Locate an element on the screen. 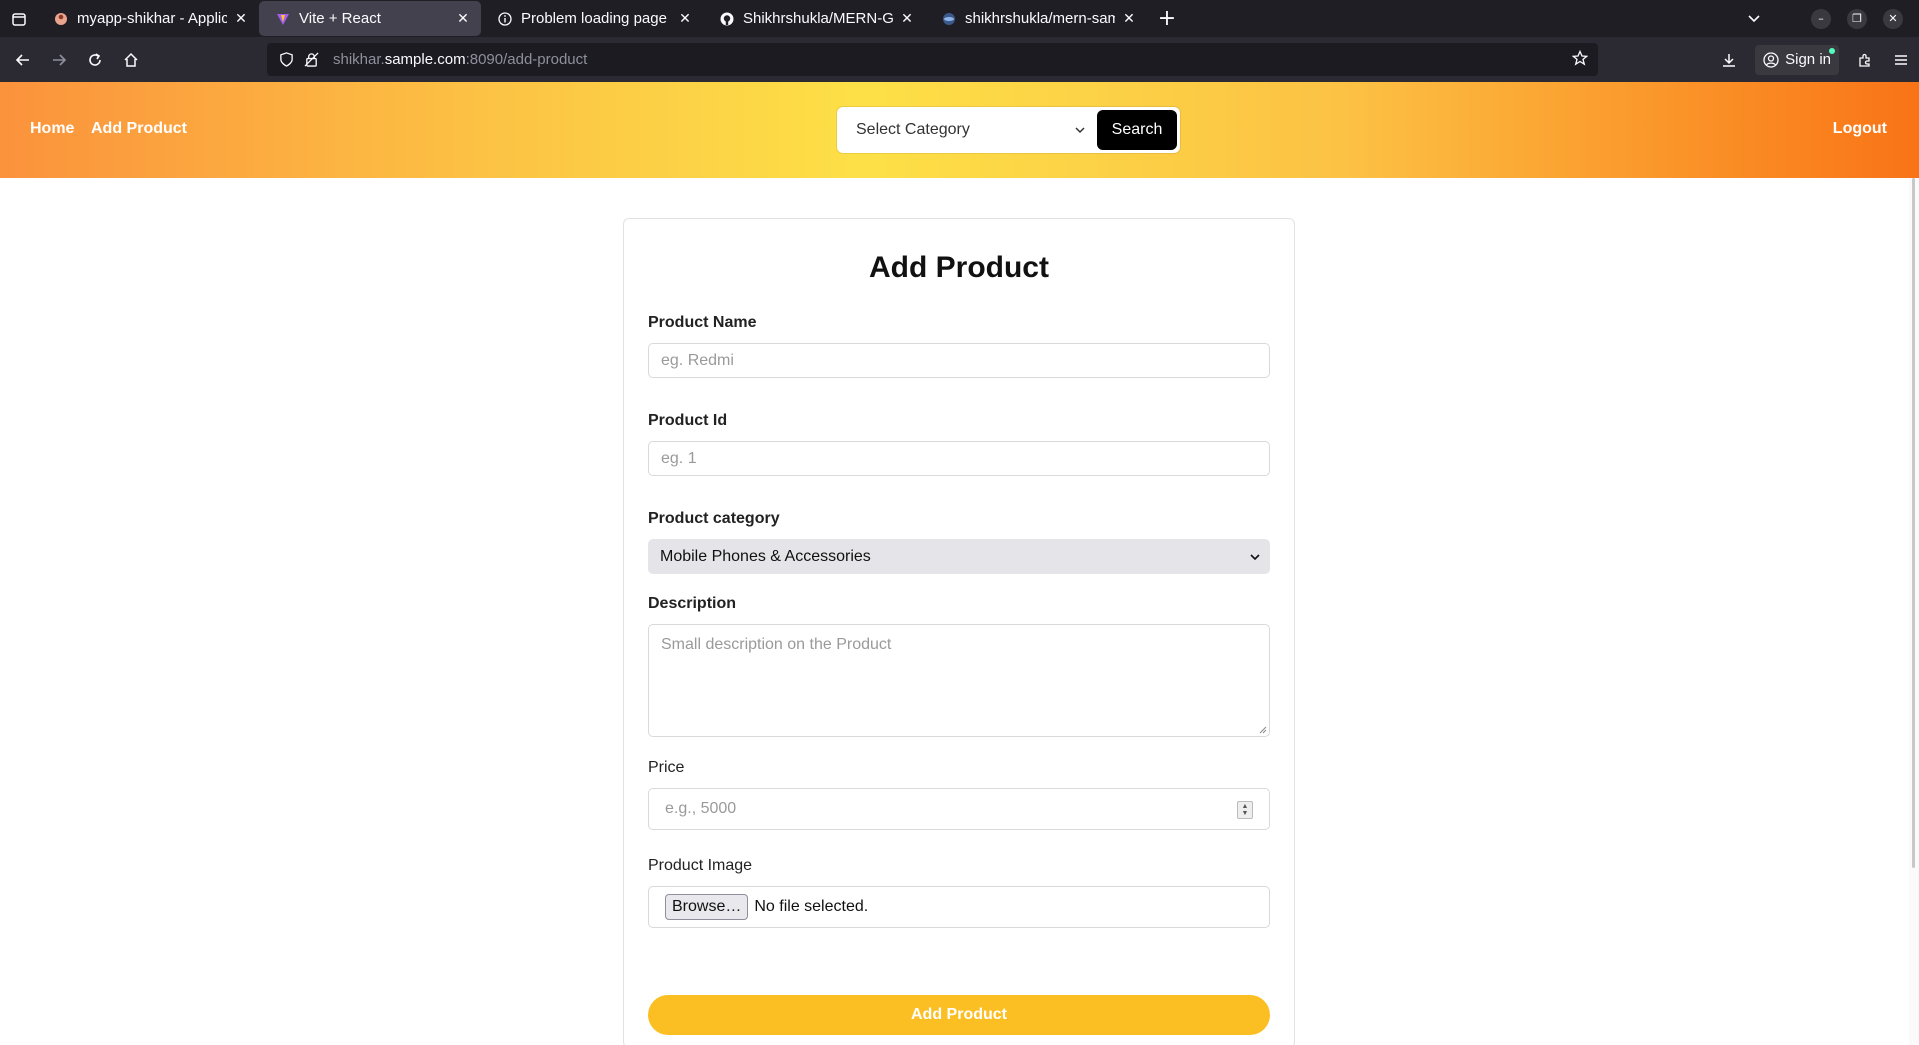 The width and height of the screenshot is (1919, 1045). tab-title: shikhrshukla/mern-sampl is located at coordinates (1040, 18).